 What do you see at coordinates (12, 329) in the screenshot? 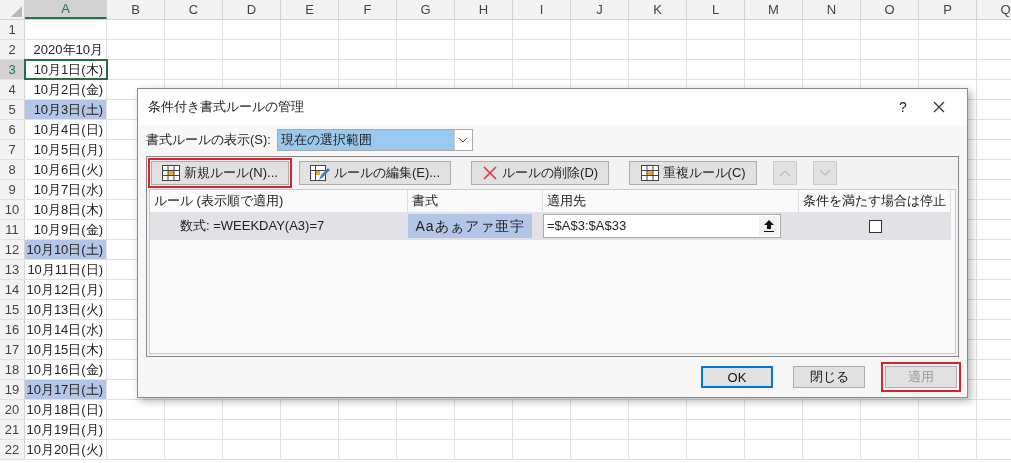
I see `row-header: 16` at bounding box center [12, 329].